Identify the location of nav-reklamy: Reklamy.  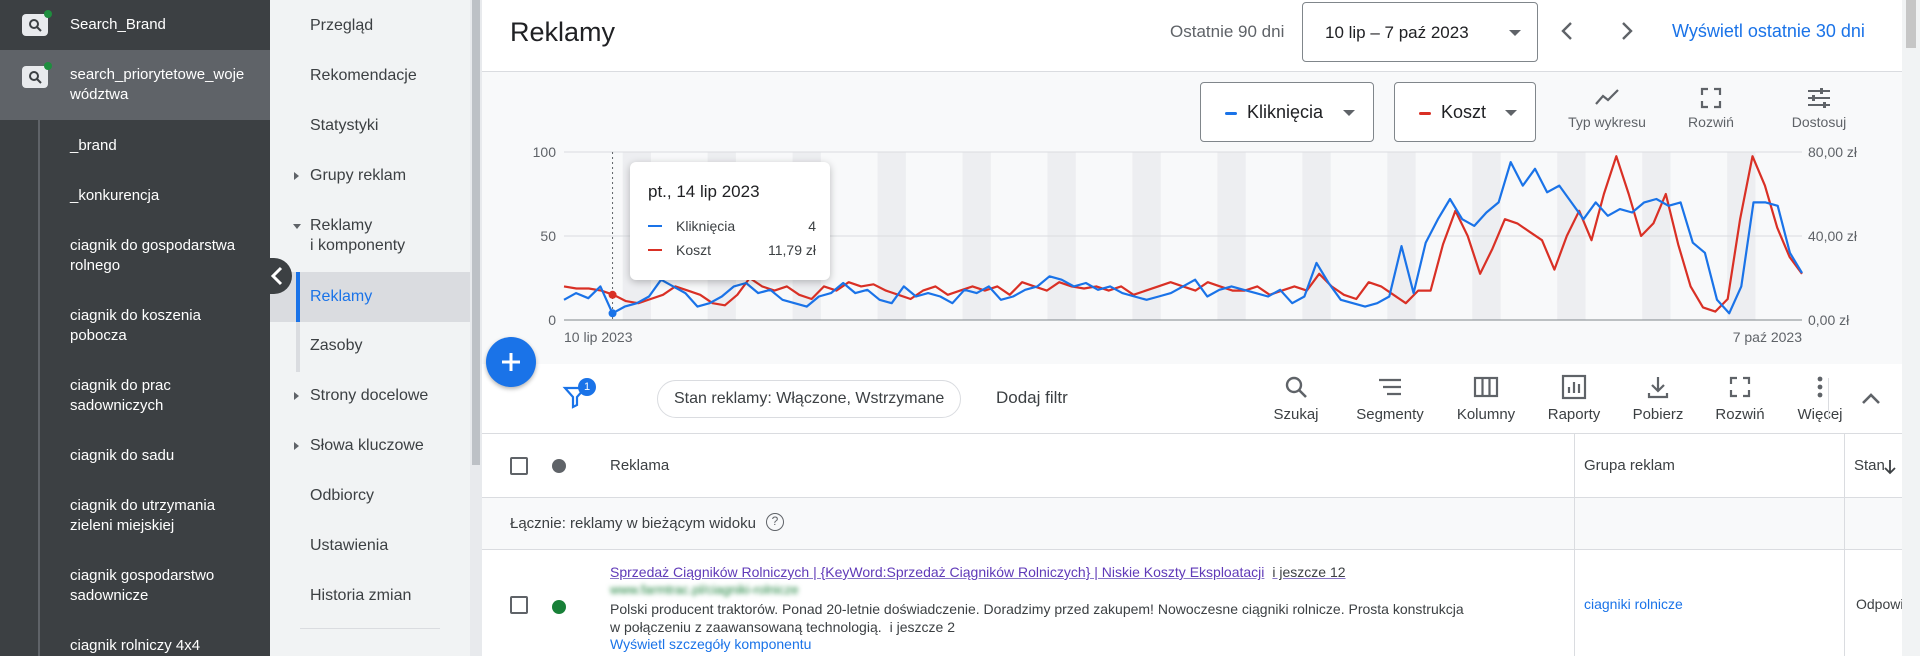
(370, 297).